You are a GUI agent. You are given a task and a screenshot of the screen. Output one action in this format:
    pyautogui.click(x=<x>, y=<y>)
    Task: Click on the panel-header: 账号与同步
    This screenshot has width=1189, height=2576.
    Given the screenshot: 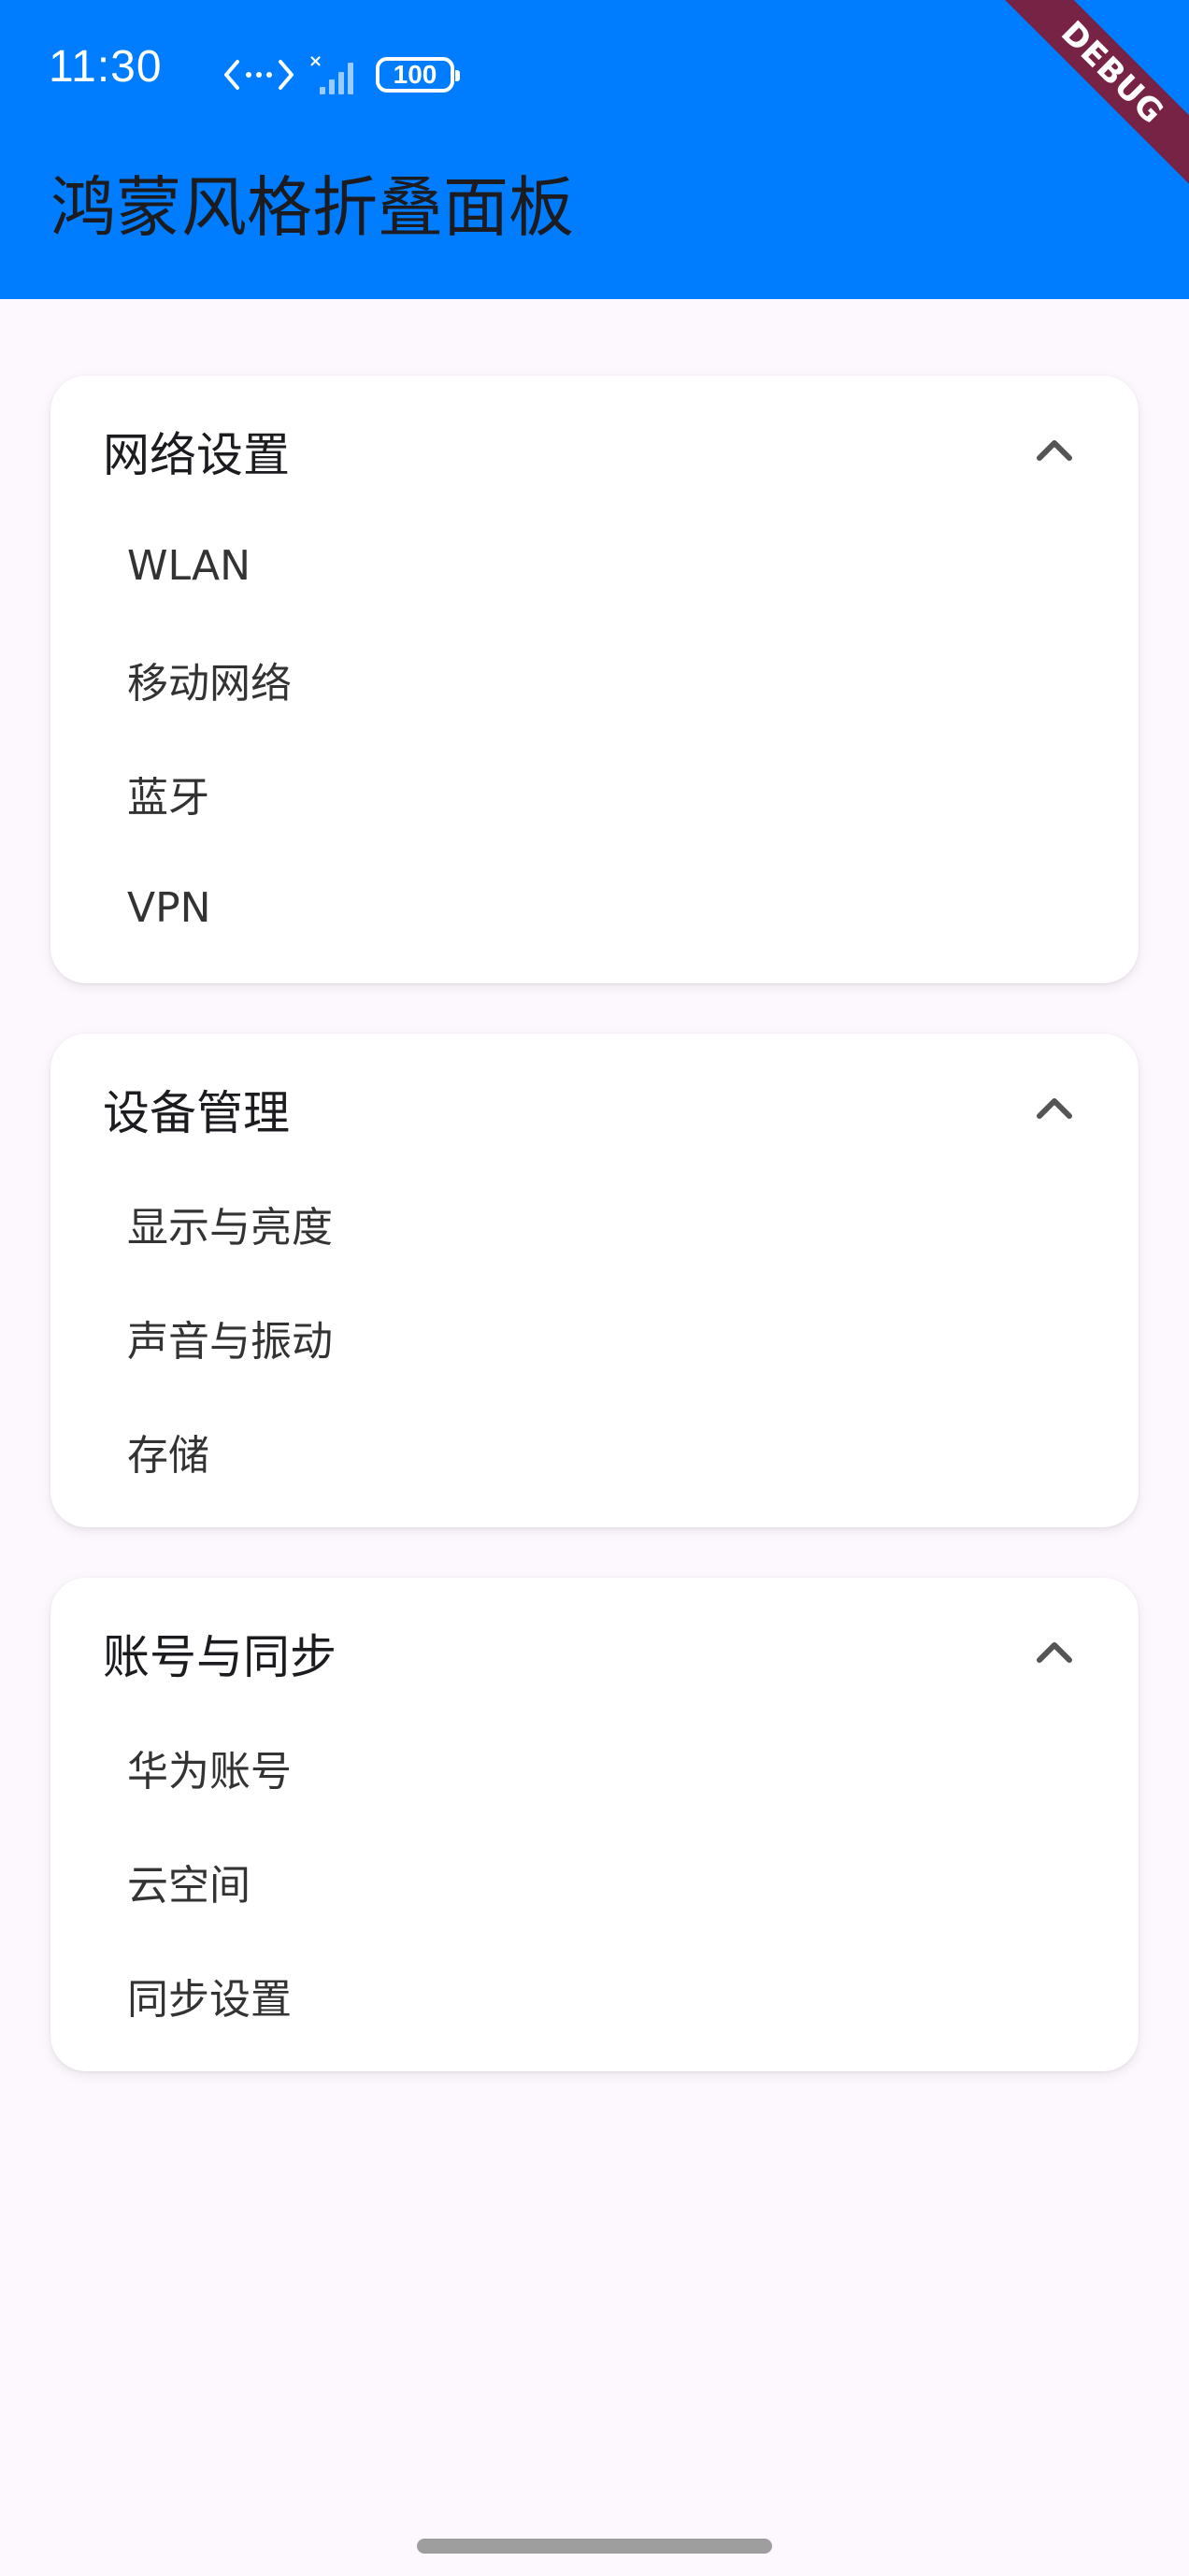 What is the action you would take?
    pyautogui.click(x=594, y=1653)
    